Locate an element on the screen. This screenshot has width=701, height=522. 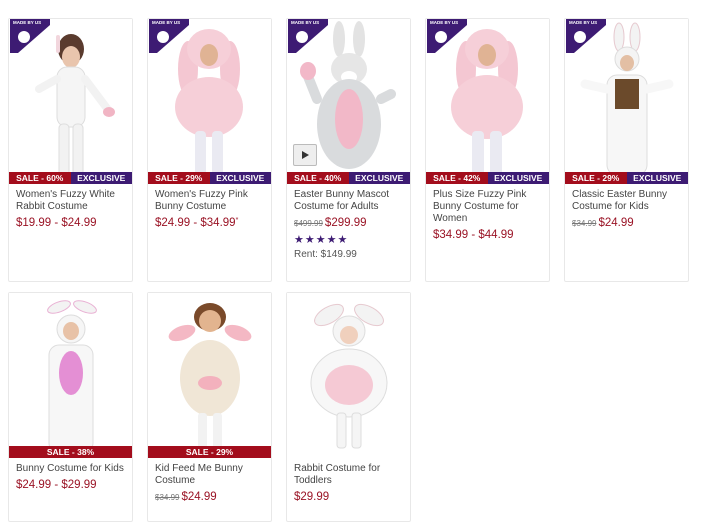
sale-bar: SALE - 40% EXCLUSIVE is located at coordinates (348, 178).